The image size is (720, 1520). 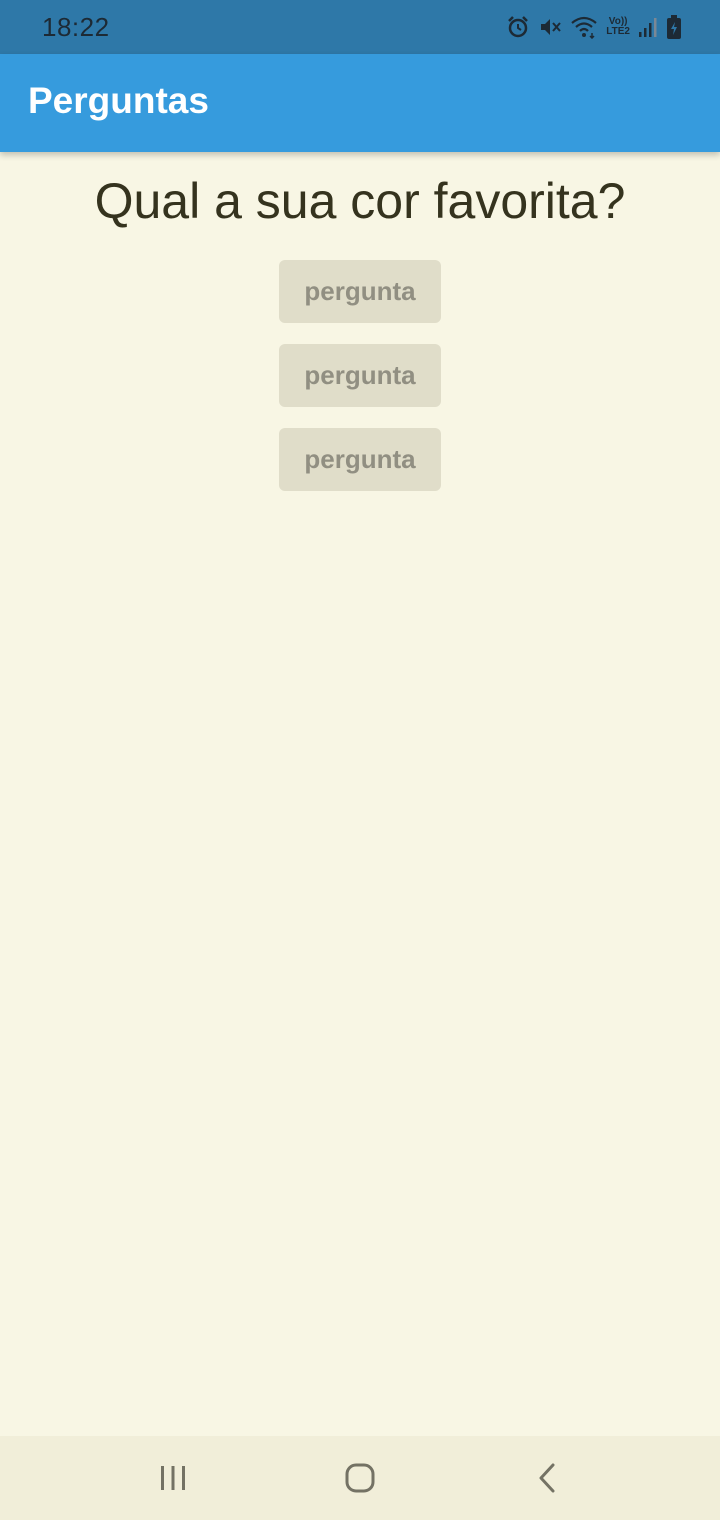 I want to click on alarm-icon, so click(x=518, y=27).